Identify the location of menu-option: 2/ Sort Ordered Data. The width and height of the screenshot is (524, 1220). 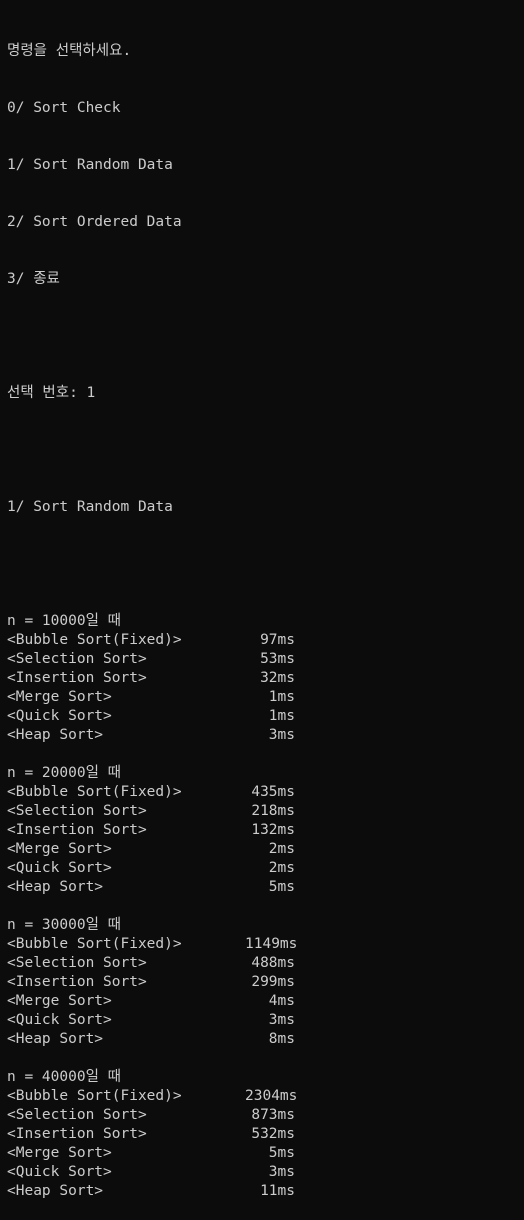
(94, 222).